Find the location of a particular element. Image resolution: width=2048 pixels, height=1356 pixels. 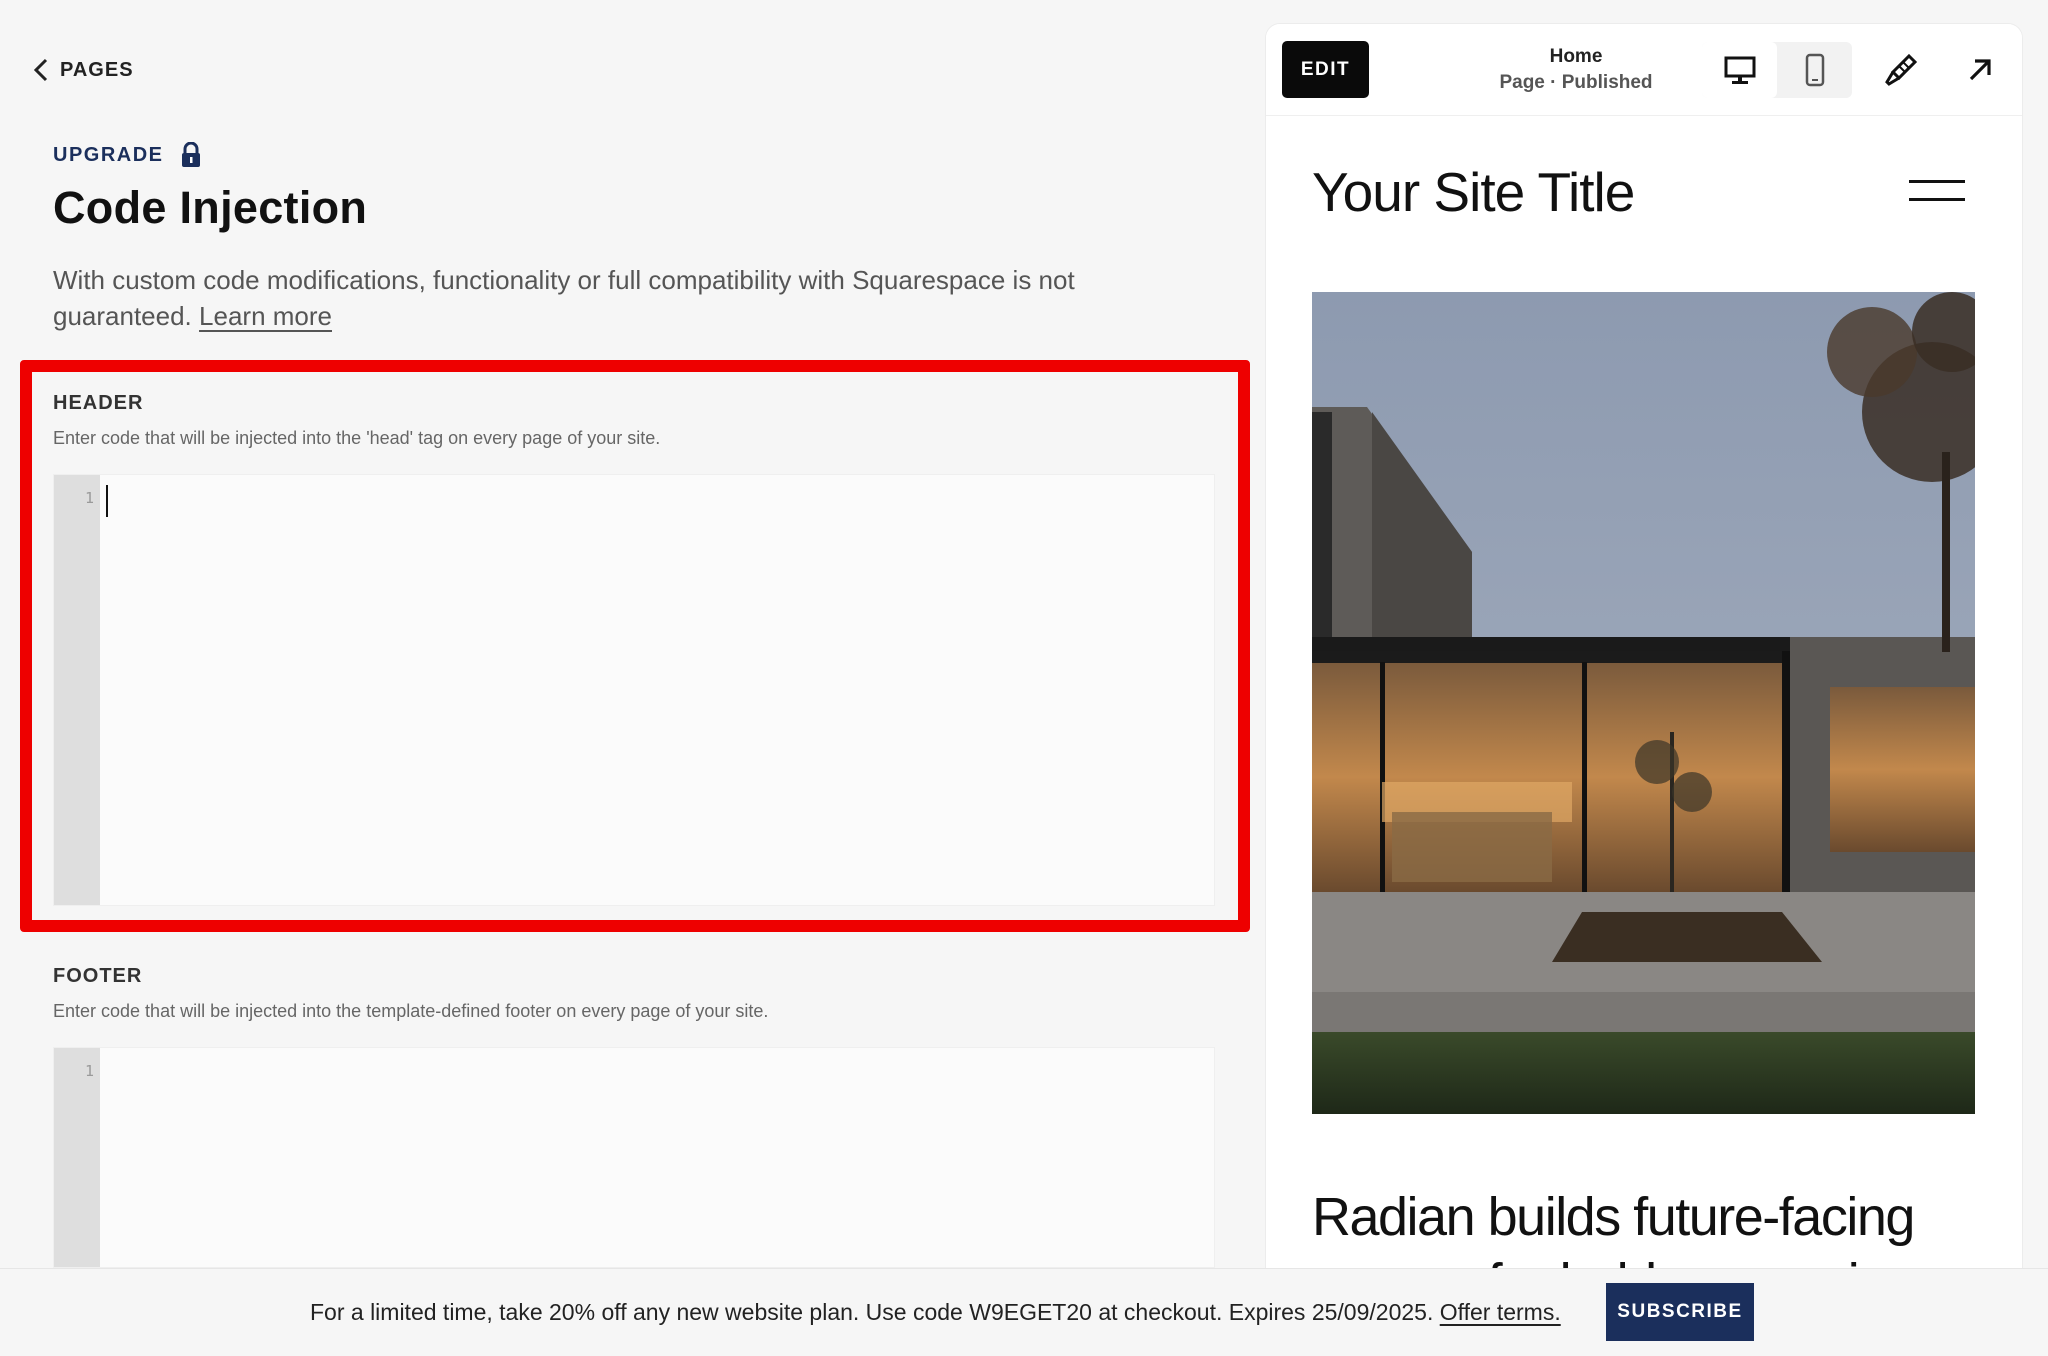

mobile-icon is located at coordinates (1814, 70).